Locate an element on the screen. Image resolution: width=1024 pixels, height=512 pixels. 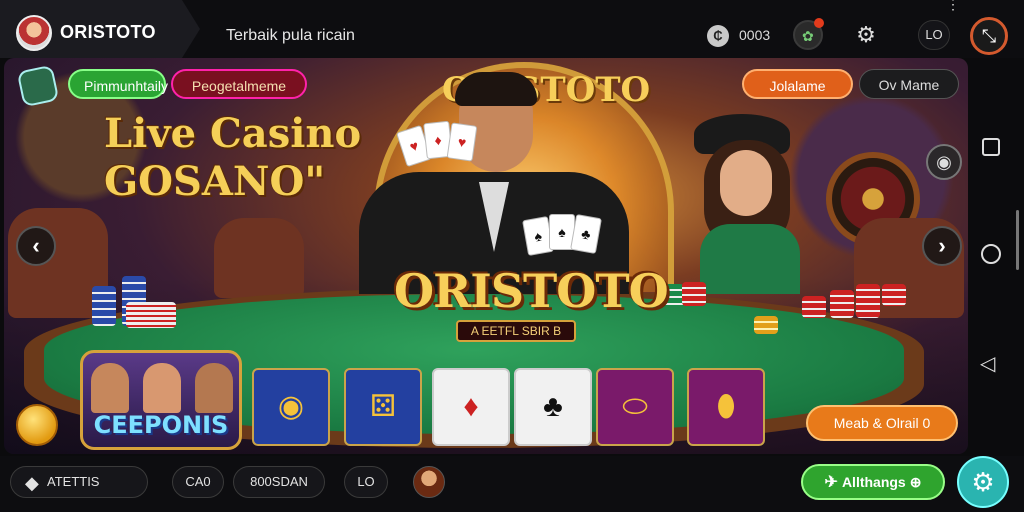
live-title-line1: Live Casino is located at coordinates (233, 133).